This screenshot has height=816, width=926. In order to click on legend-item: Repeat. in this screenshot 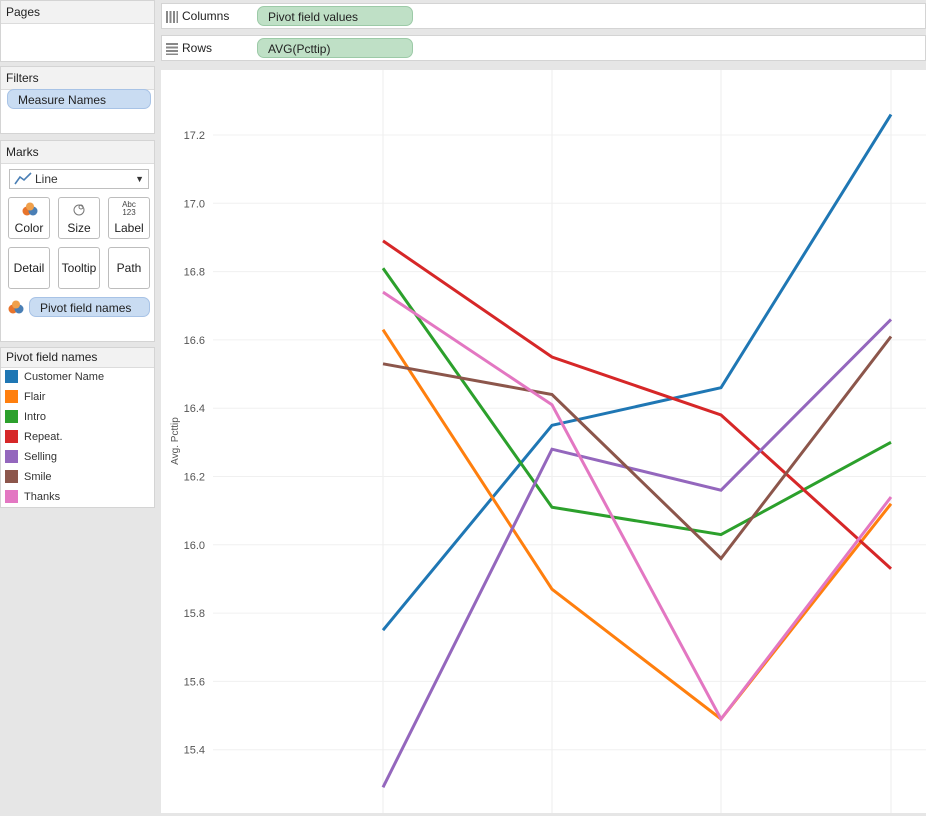, I will do `click(34, 437)`.